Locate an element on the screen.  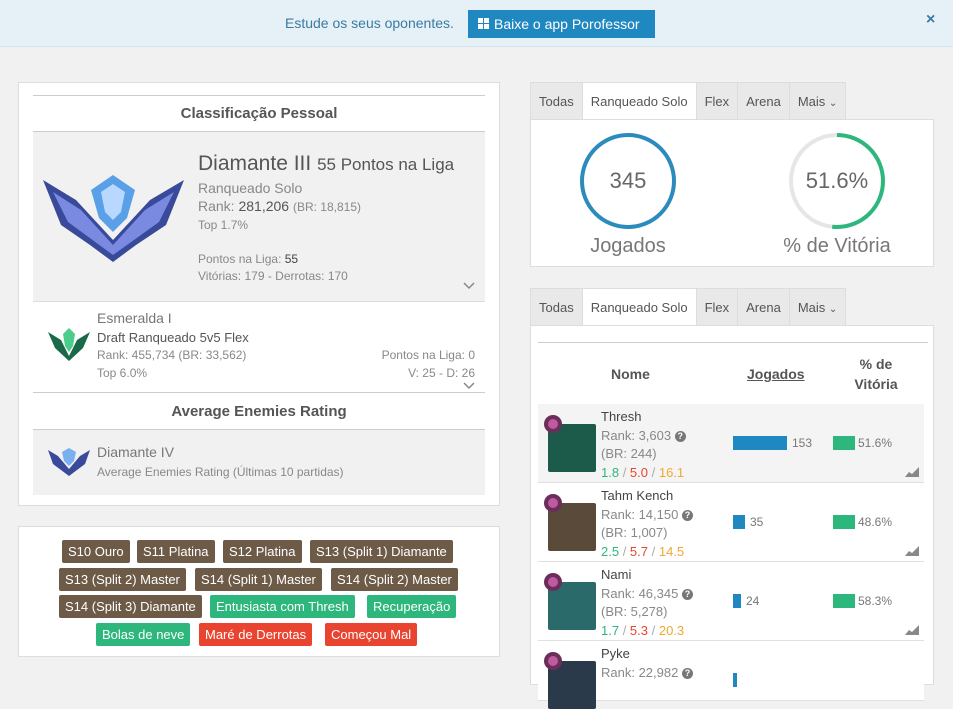
champion-name: Thresh is located at coordinates (621, 416).